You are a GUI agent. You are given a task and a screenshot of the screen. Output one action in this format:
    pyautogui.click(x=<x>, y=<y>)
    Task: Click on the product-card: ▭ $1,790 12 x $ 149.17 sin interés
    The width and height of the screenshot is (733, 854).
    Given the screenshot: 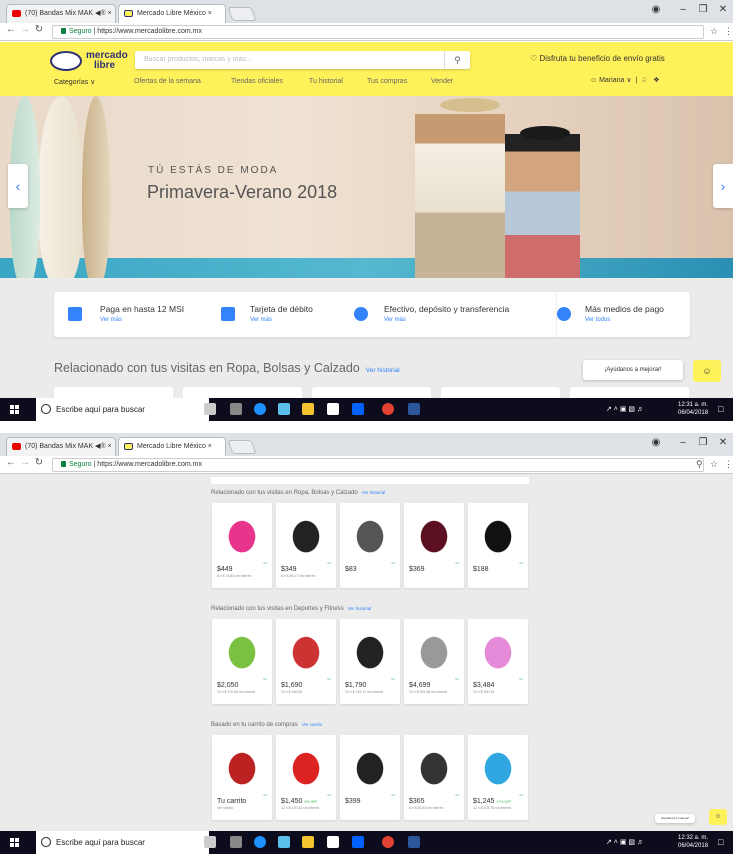 What is the action you would take?
    pyautogui.click(x=370, y=661)
    